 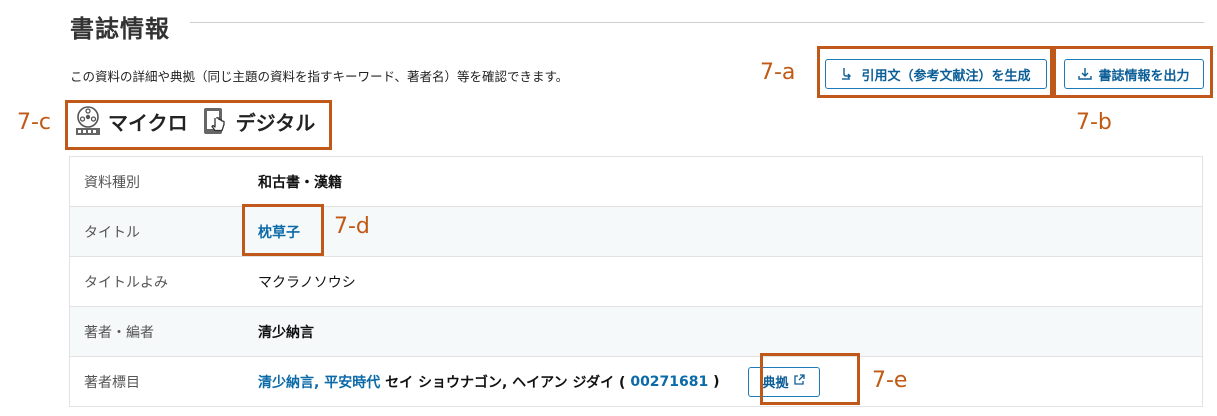 I want to click on table-row: タイトルよみ マクラノソウシ, so click(x=636, y=282).